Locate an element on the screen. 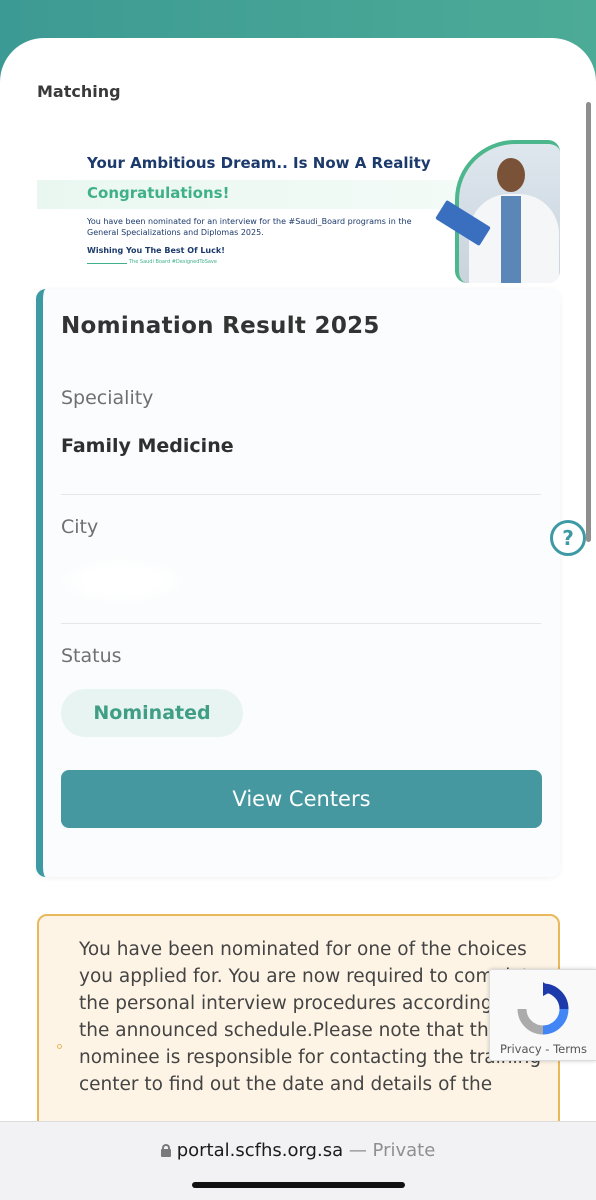  status-badge: Nominated is located at coordinates (152, 713).